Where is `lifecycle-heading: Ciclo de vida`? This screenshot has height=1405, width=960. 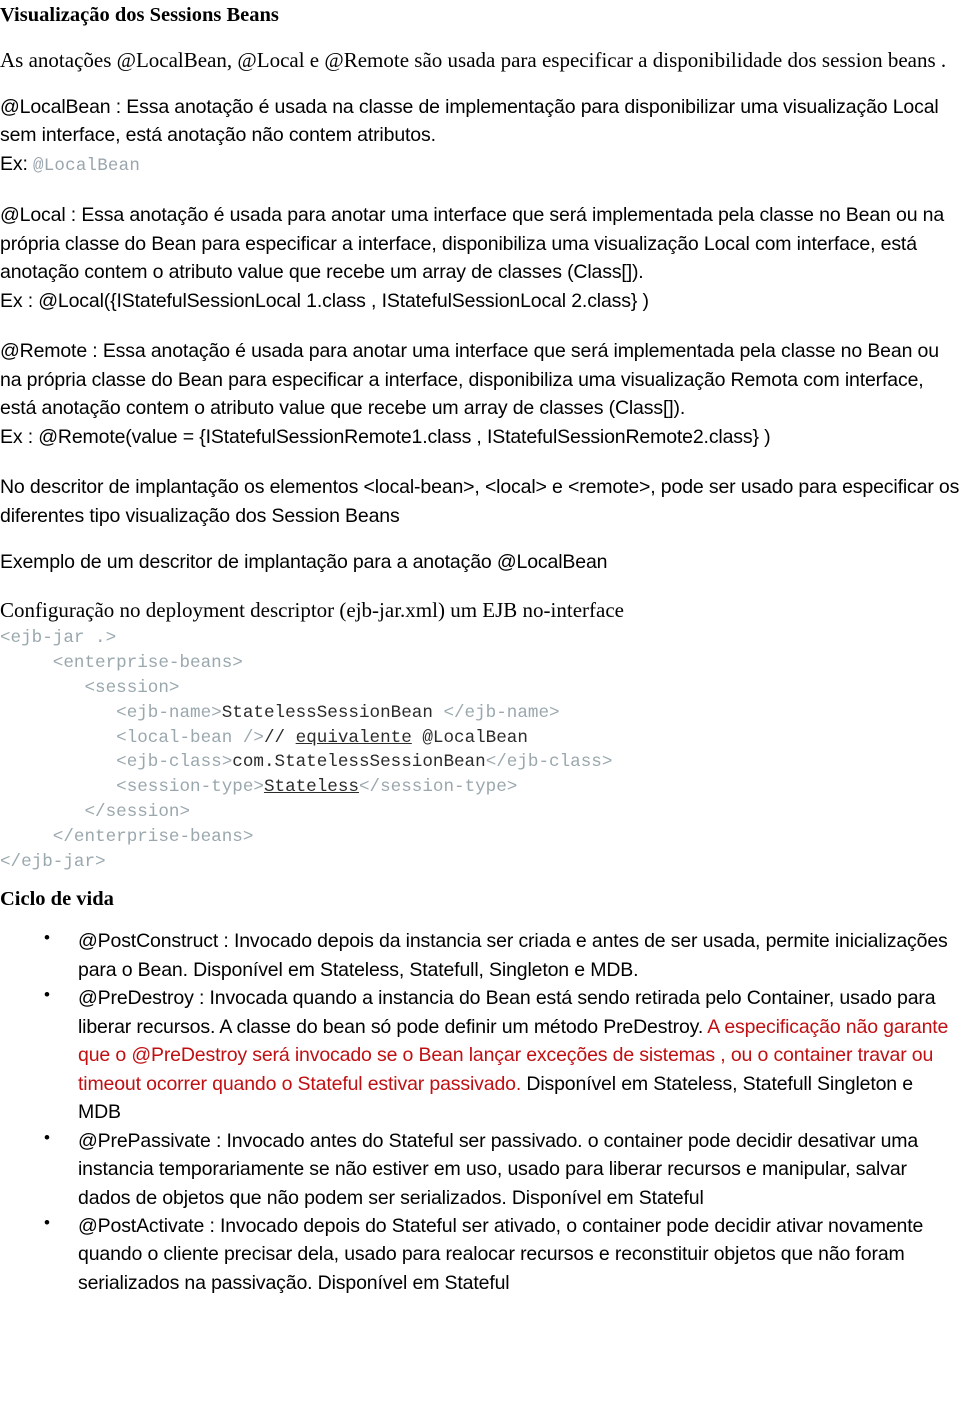 lifecycle-heading: Ciclo de vida is located at coordinates (57, 899).